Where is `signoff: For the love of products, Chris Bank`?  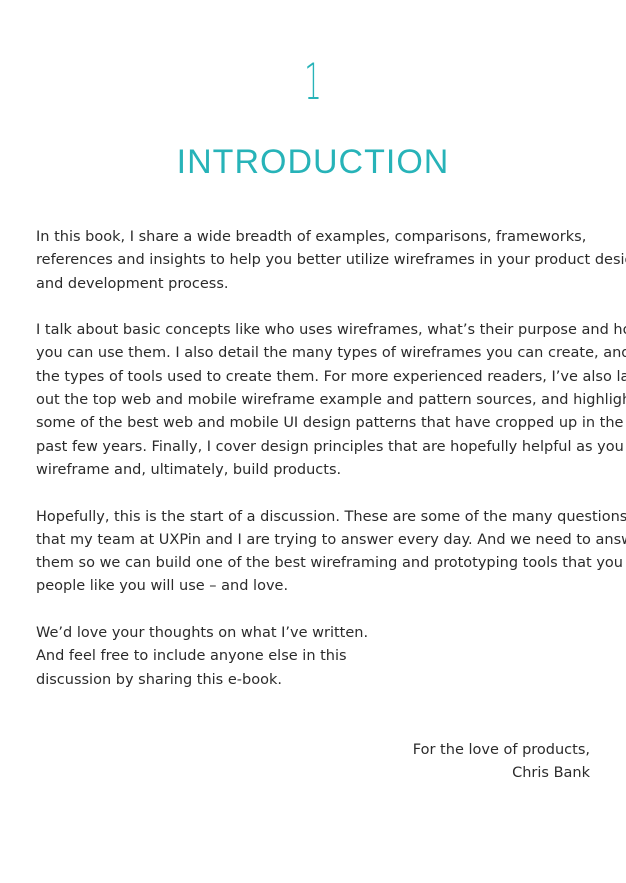
signoff: For the love of products, Chris Bank is located at coordinates (501, 762).